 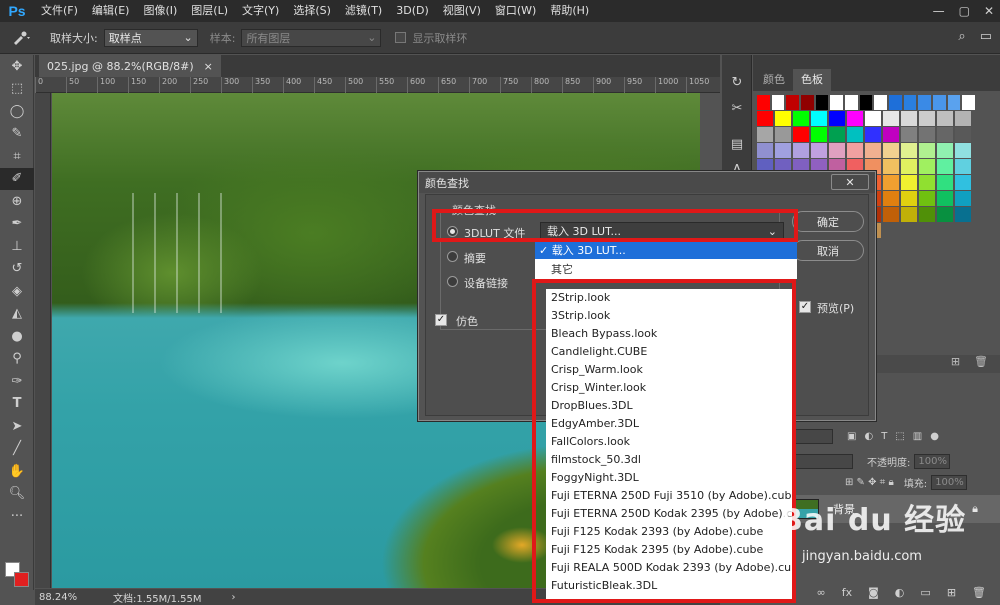 What do you see at coordinates (22, 38) in the screenshot?
I see `eyedropper-tool-preset-icon` at bounding box center [22, 38].